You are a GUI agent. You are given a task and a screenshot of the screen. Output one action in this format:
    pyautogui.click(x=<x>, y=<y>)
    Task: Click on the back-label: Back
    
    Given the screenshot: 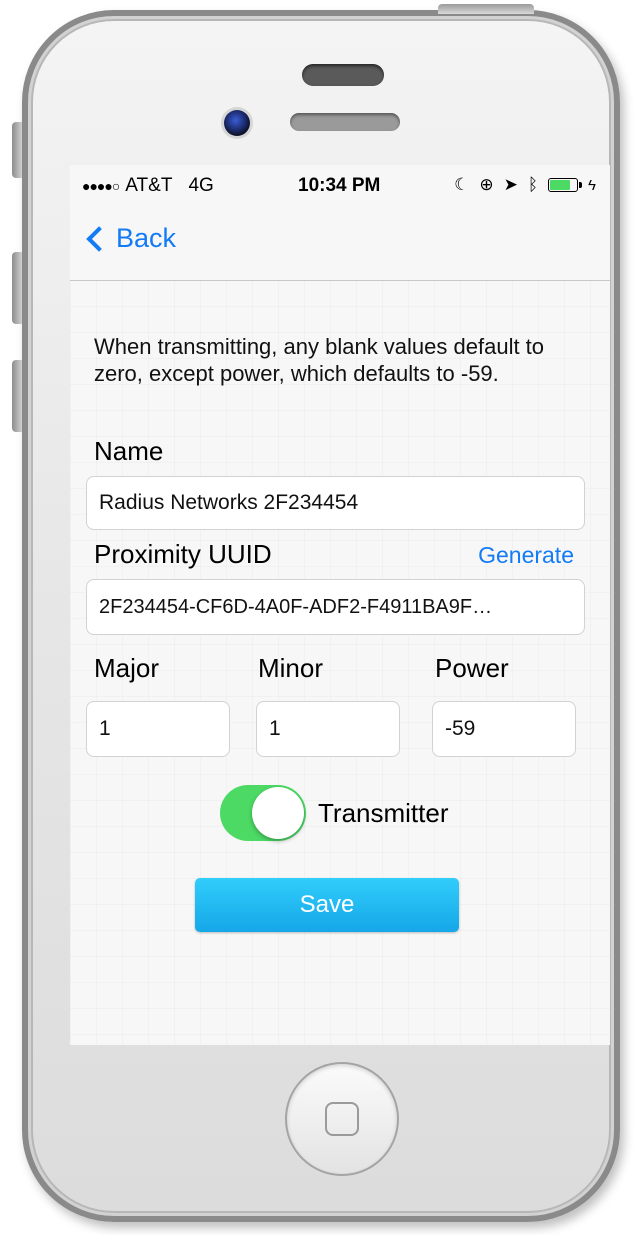 What is the action you would take?
    pyautogui.click(x=146, y=238)
    